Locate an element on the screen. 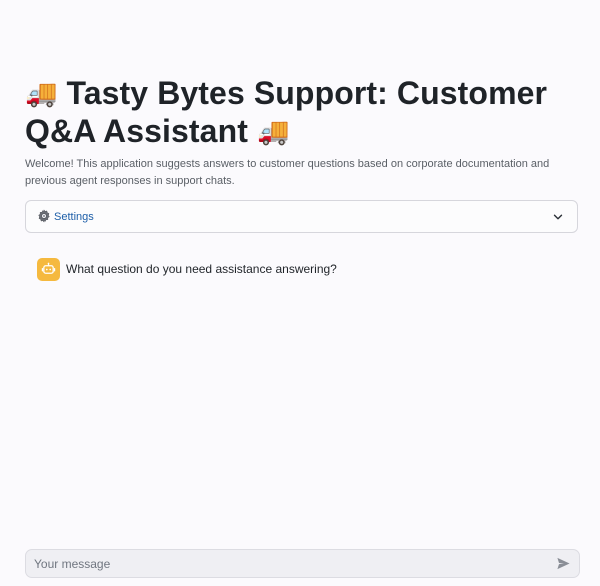  settings-label: Settings is located at coordinates (74, 217).